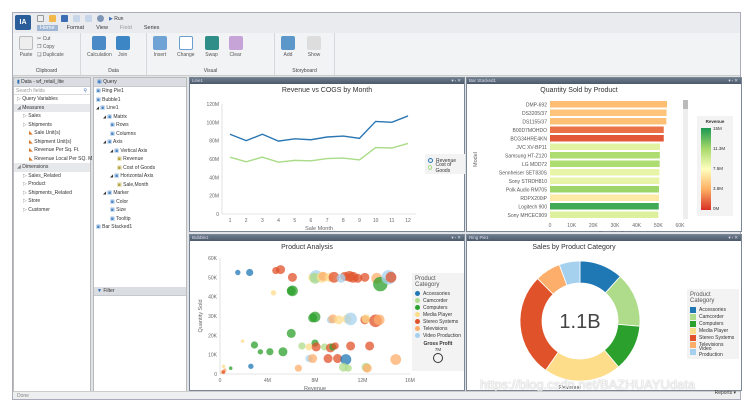  What do you see at coordinates (52, 91) in the screenshot?
I see `search-fields-input: Search fields ⚲` at bounding box center [52, 91].